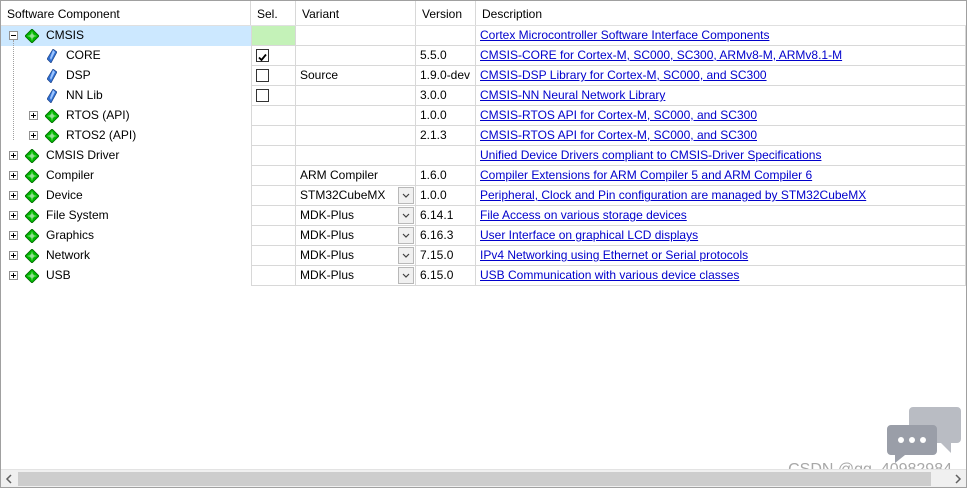 The image size is (967, 488). I want to click on description-link: File Access on various storage devices, so click(583, 215).